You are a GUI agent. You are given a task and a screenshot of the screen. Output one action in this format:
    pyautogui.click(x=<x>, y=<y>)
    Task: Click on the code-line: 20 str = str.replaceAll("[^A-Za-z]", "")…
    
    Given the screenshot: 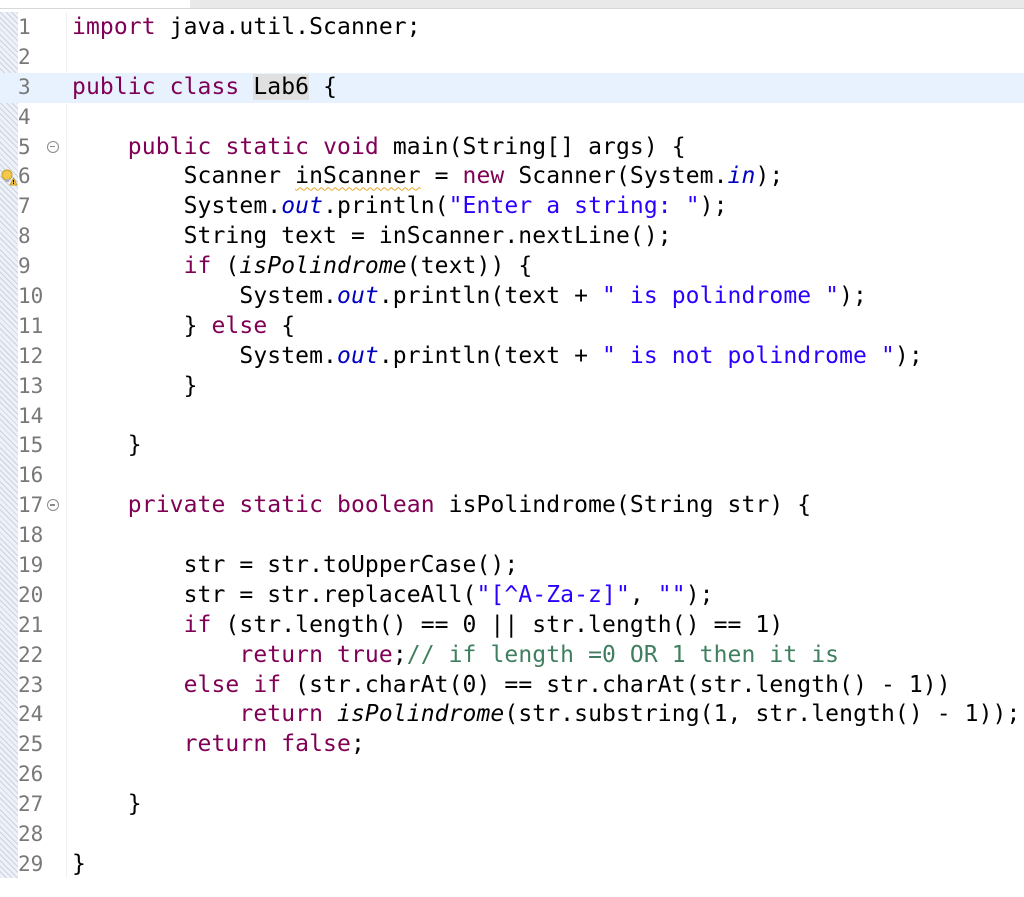 What is the action you would take?
    pyautogui.click(x=512, y=596)
    